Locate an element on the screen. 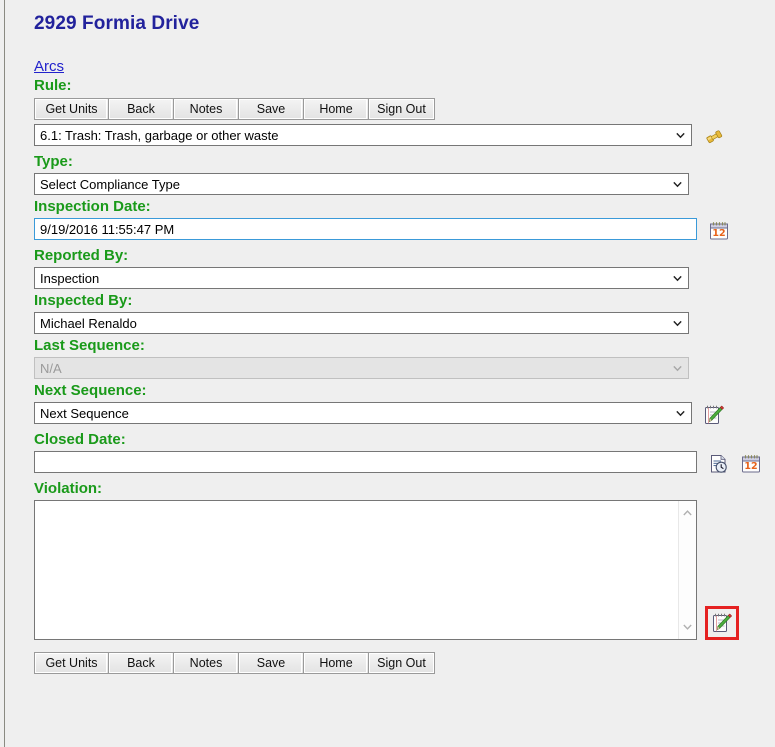  page-title: 2929 Formia Drive is located at coordinates (117, 23).